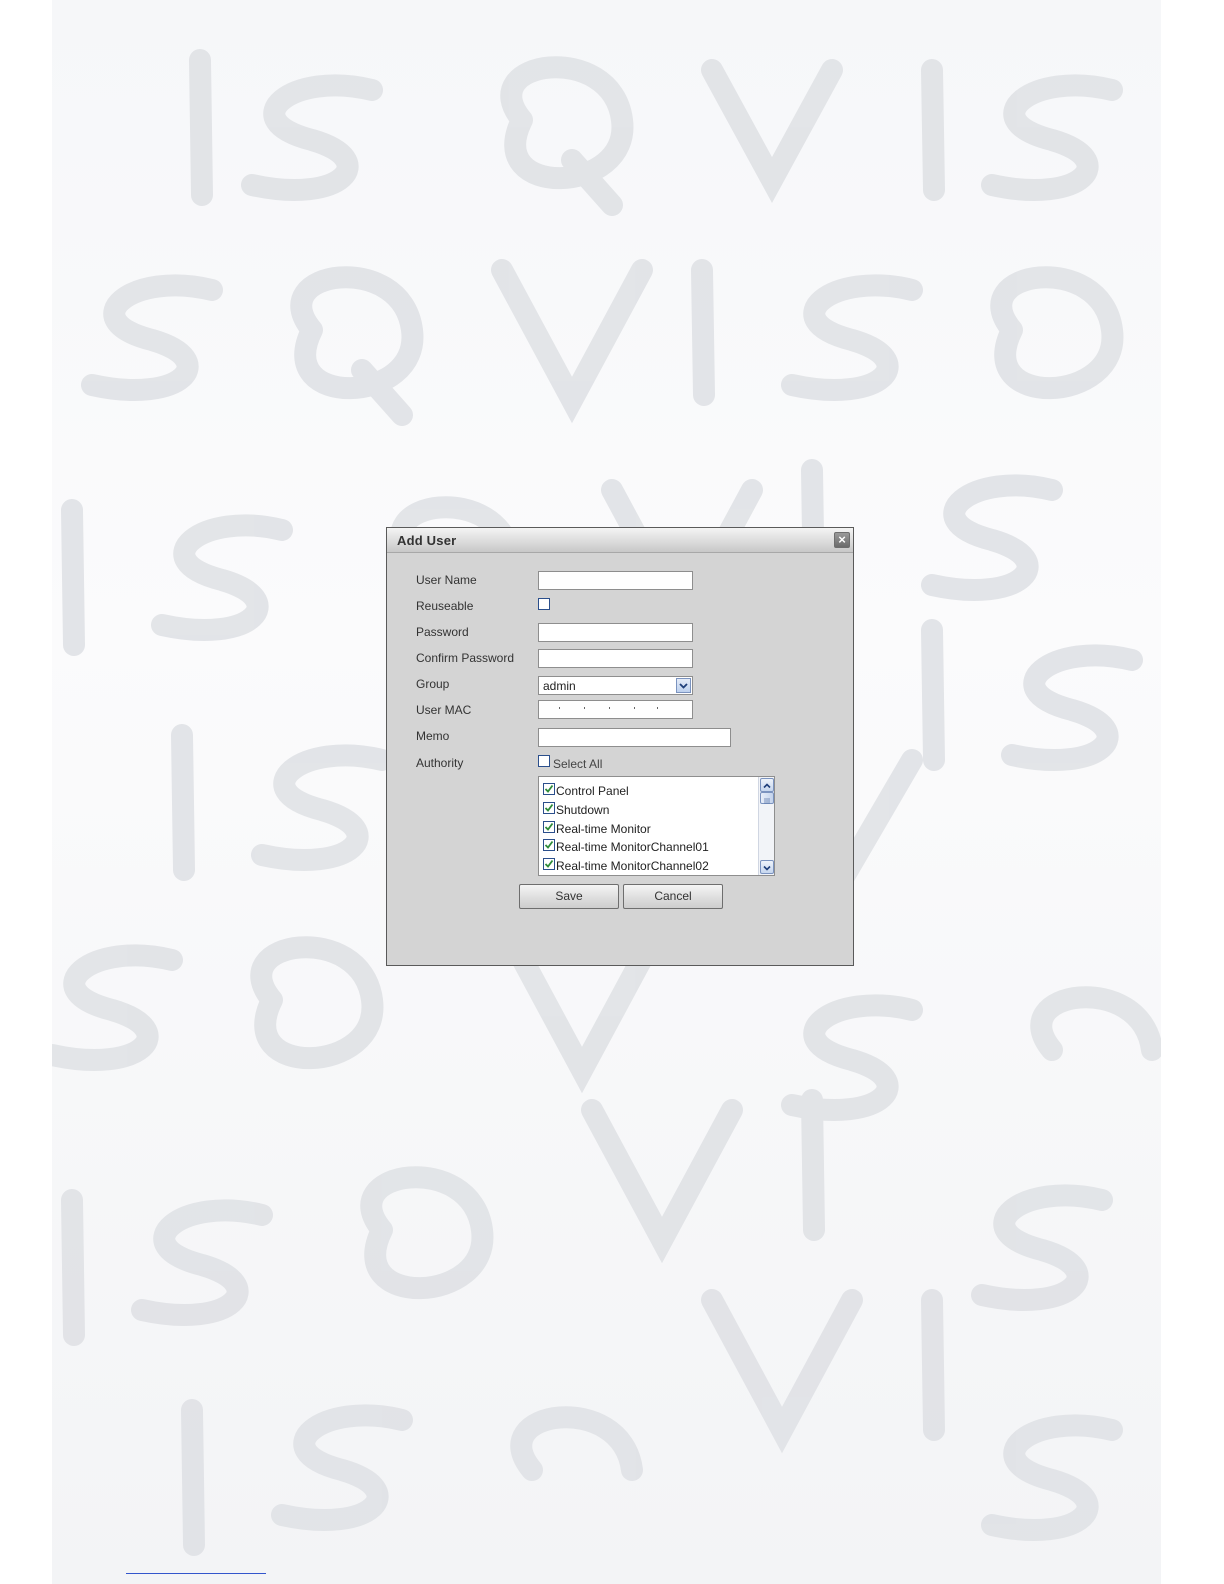 The height and width of the screenshot is (1584, 1224). I want to click on memo-label: Memo, so click(433, 736).